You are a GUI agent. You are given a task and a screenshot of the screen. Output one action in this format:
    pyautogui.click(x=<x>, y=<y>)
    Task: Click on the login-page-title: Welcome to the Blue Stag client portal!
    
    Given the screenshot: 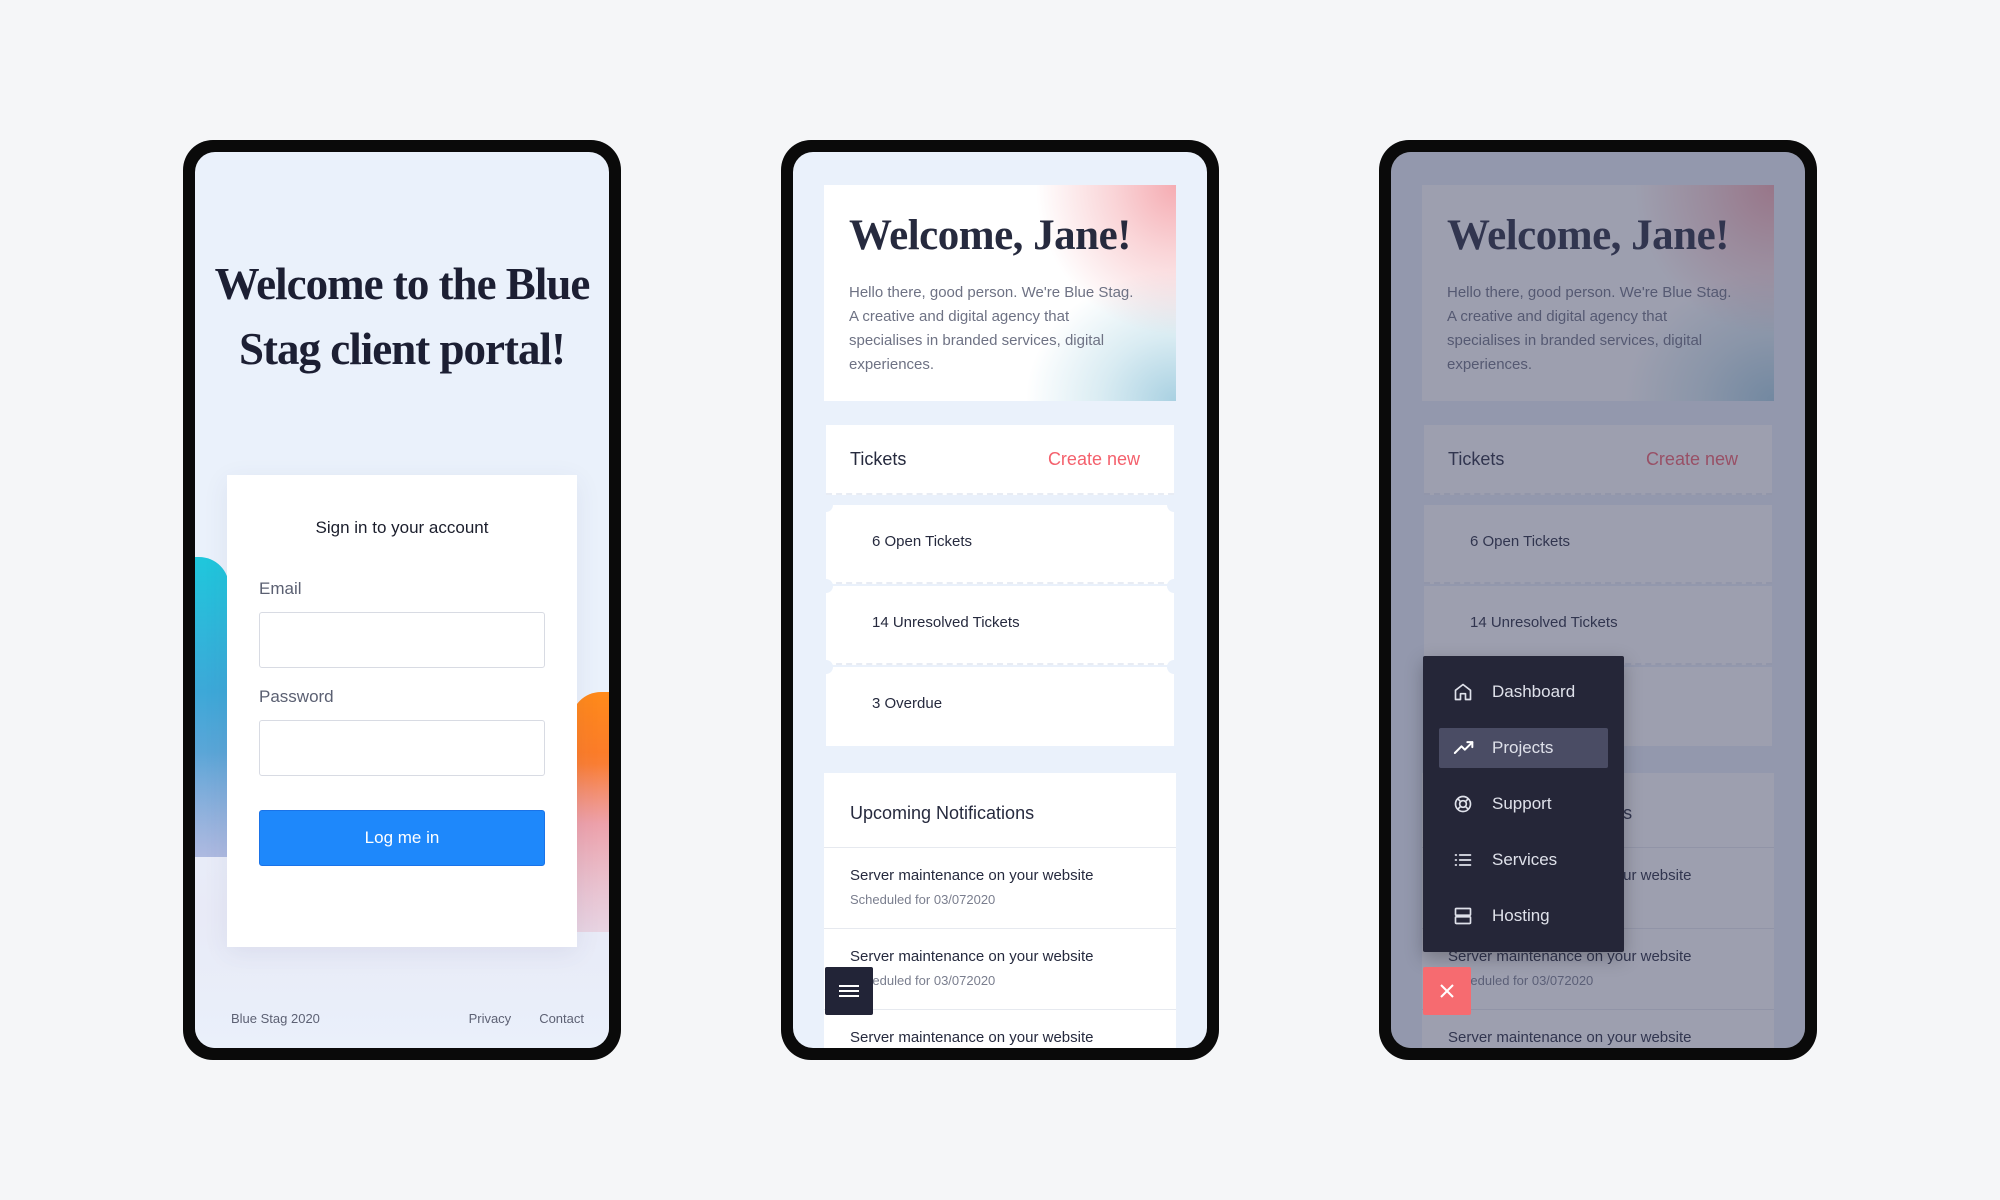 What is the action you would take?
    pyautogui.click(x=402, y=316)
    